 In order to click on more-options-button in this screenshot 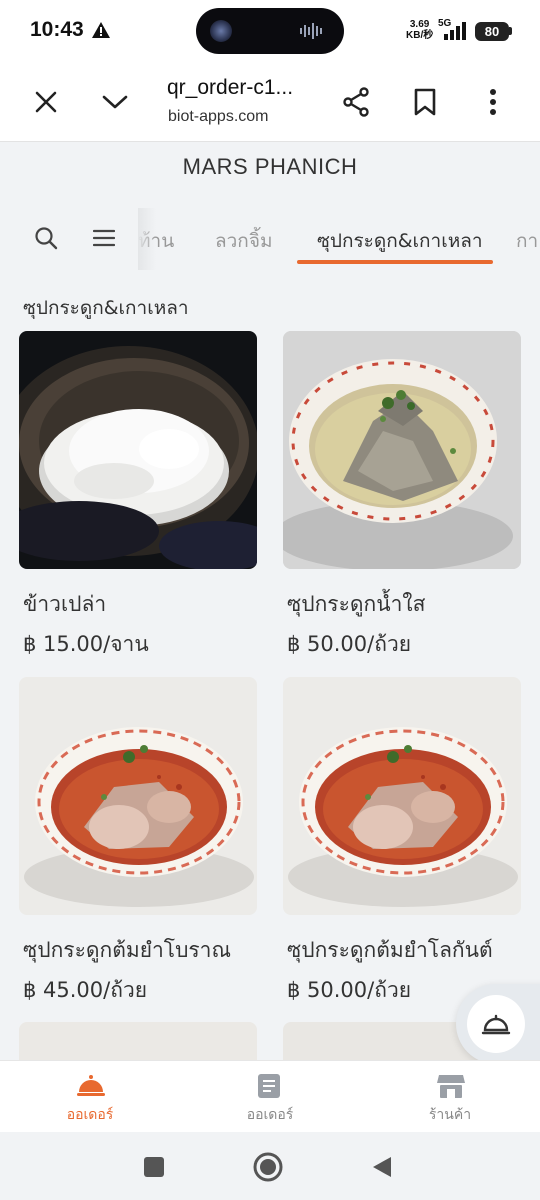, I will do `click(493, 102)`.